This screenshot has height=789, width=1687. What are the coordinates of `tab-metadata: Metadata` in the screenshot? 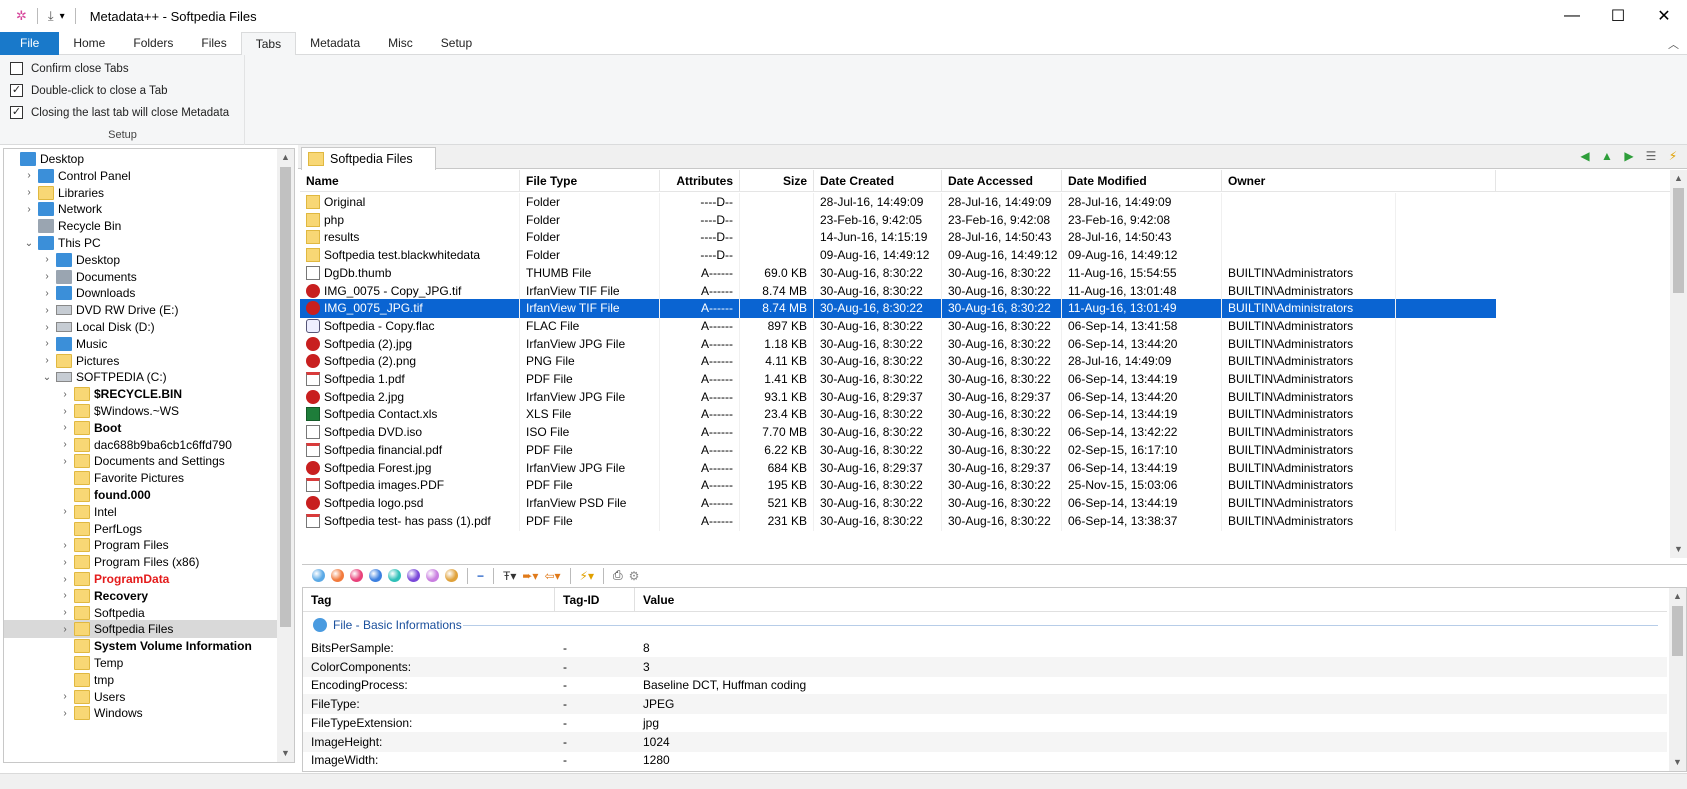 It's located at (335, 43).